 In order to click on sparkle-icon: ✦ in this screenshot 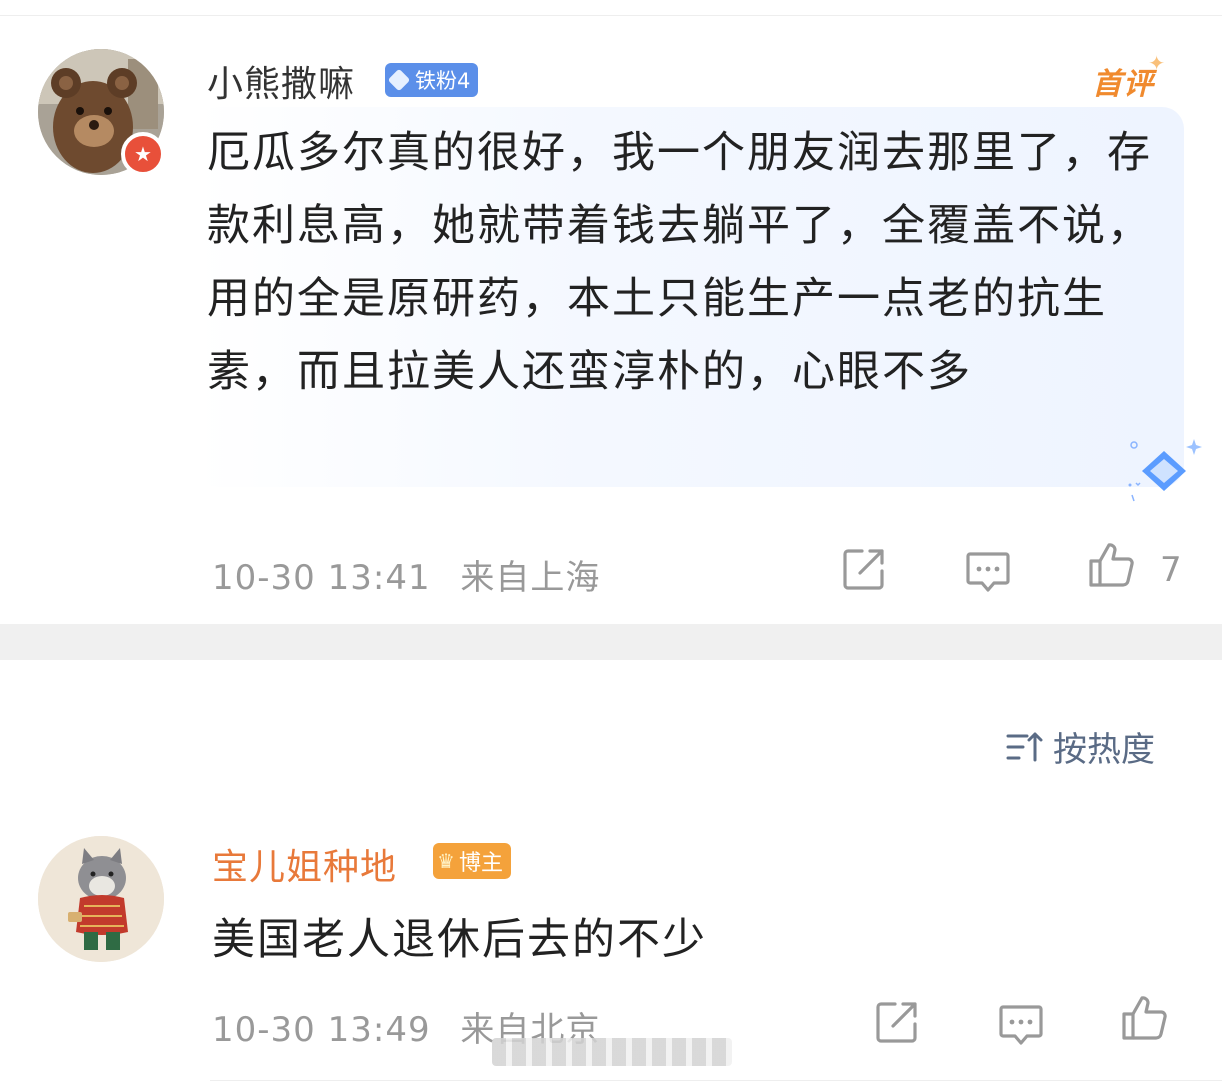, I will do `click(1157, 63)`.